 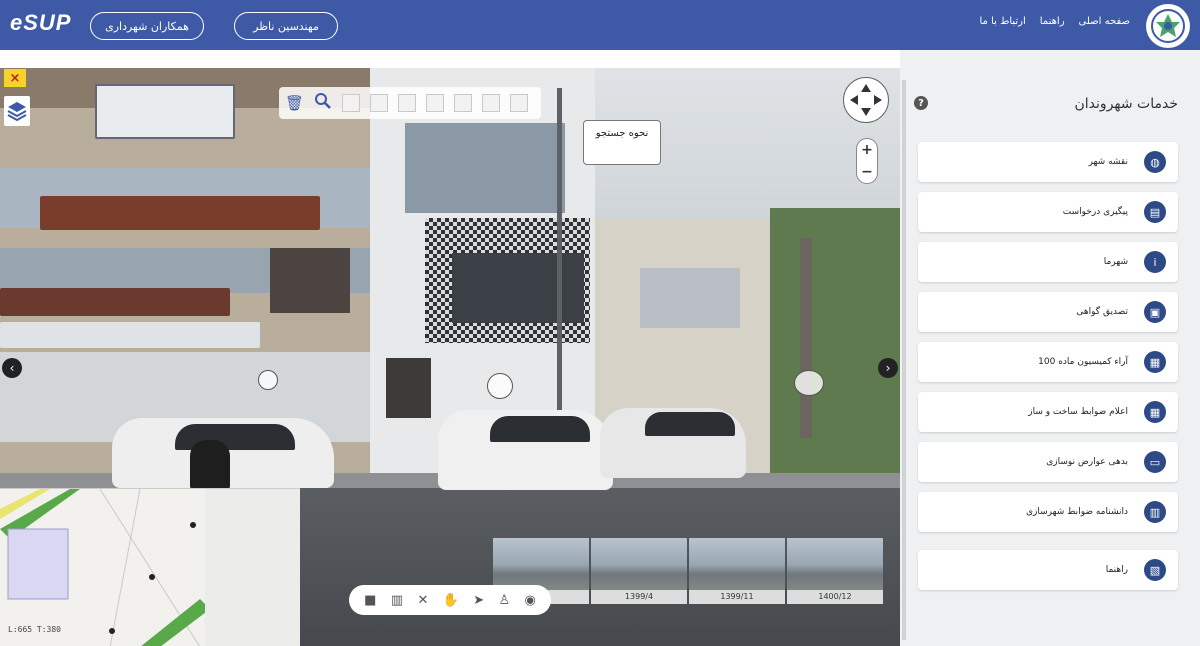 I want to click on card-icon: ▭, so click(x=1155, y=462).